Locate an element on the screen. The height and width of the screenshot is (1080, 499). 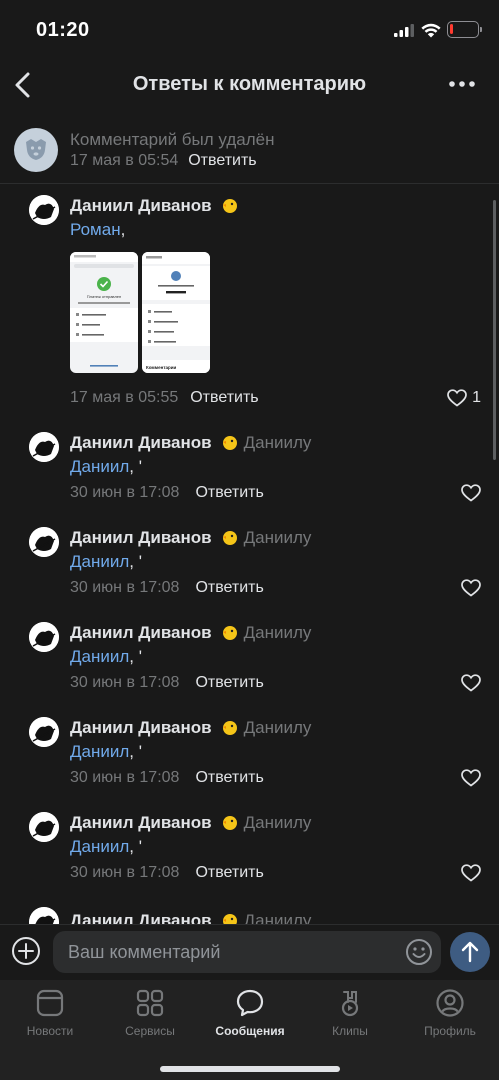
comment-input: Ваш комментарий is located at coordinates (247, 952).